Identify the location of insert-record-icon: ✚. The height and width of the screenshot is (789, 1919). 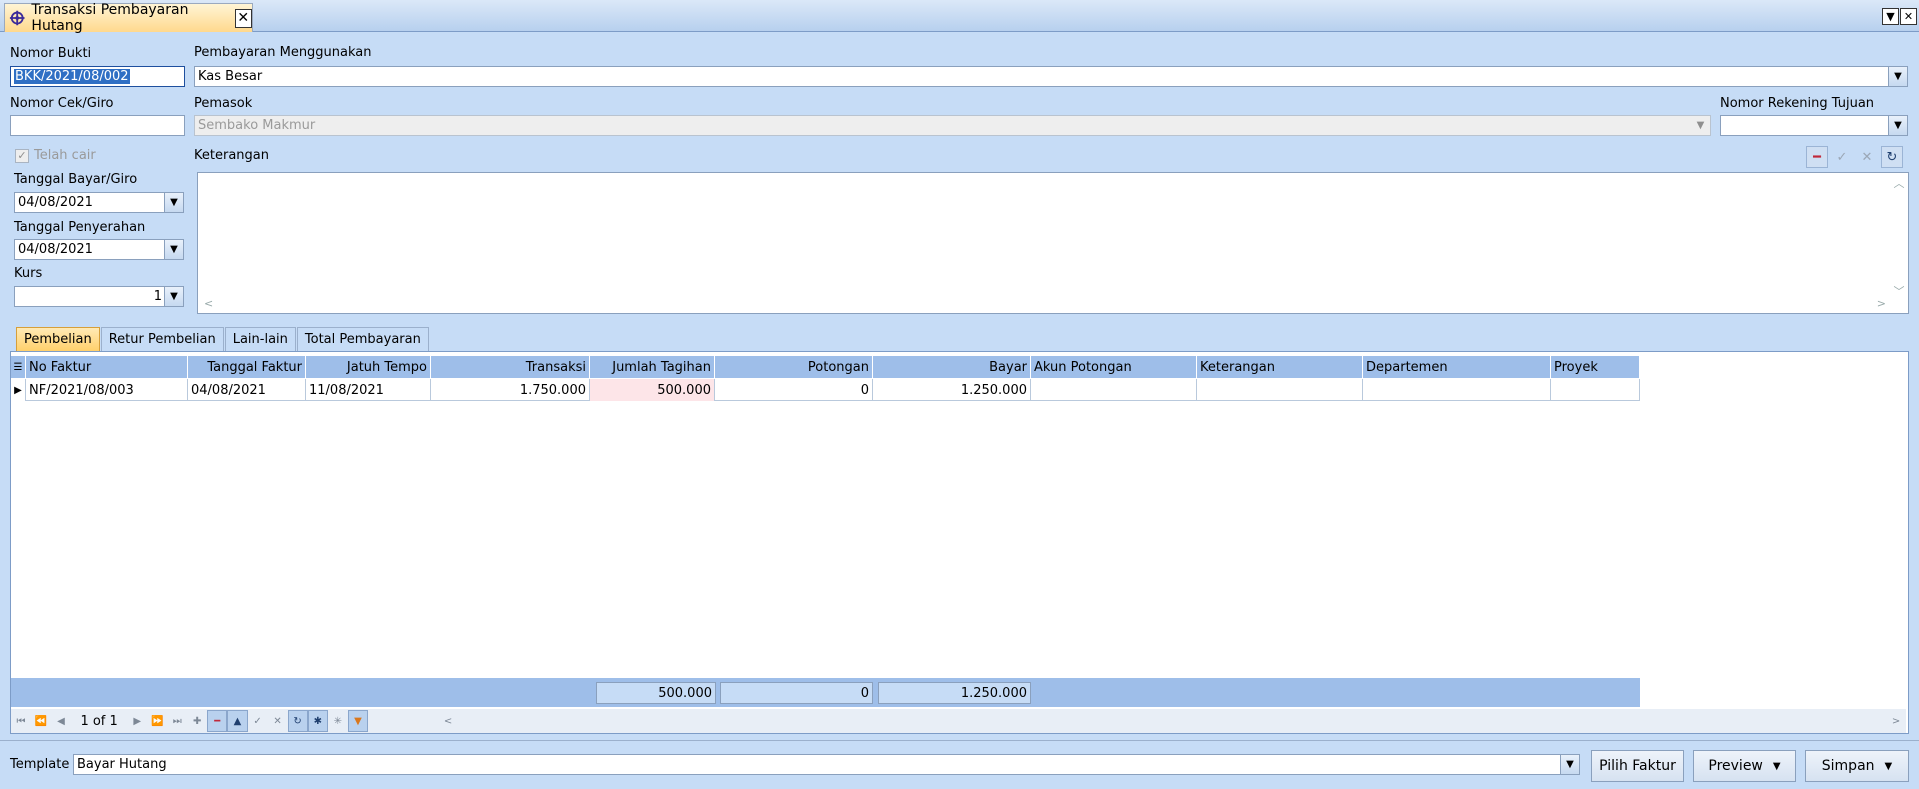
(197, 721).